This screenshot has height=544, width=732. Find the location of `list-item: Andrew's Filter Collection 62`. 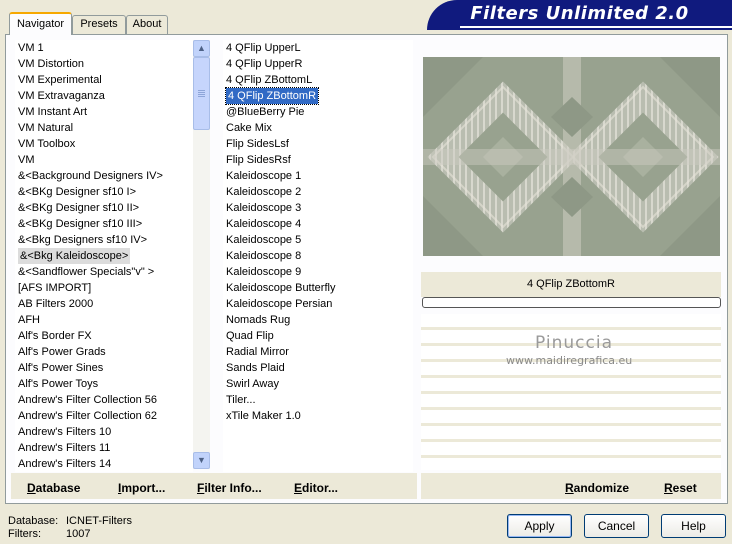

list-item: Andrew's Filter Collection 62 is located at coordinates (104, 416).